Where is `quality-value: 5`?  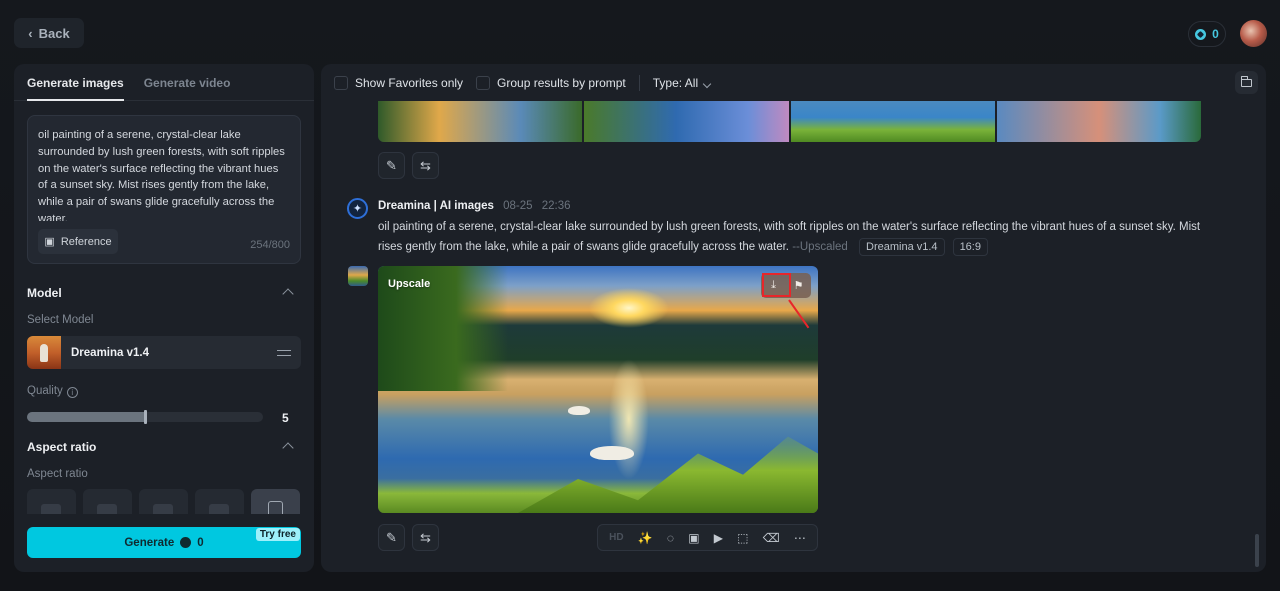 quality-value: 5 is located at coordinates (285, 418).